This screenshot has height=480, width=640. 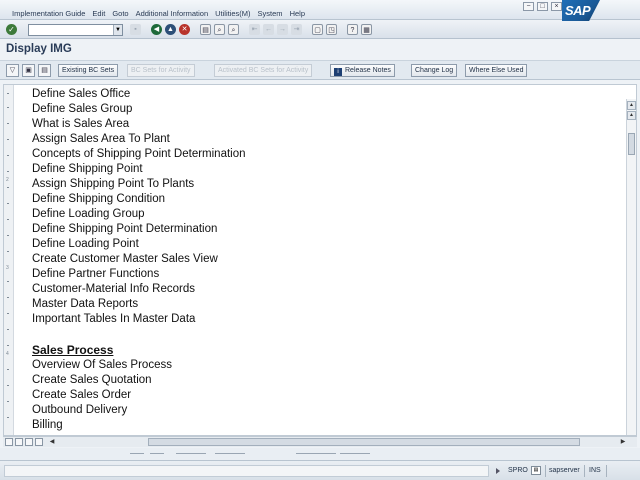 I want to click on release-notes-label: Release Notes, so click(x=368, y=70).